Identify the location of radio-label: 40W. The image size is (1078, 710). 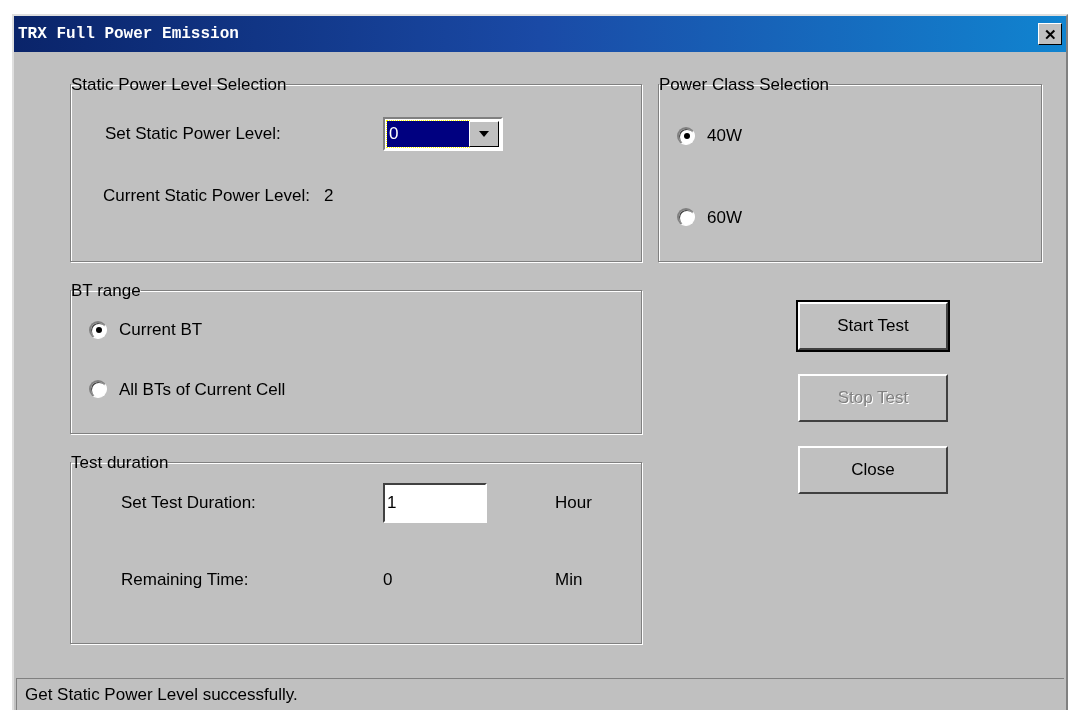
(724, 136).